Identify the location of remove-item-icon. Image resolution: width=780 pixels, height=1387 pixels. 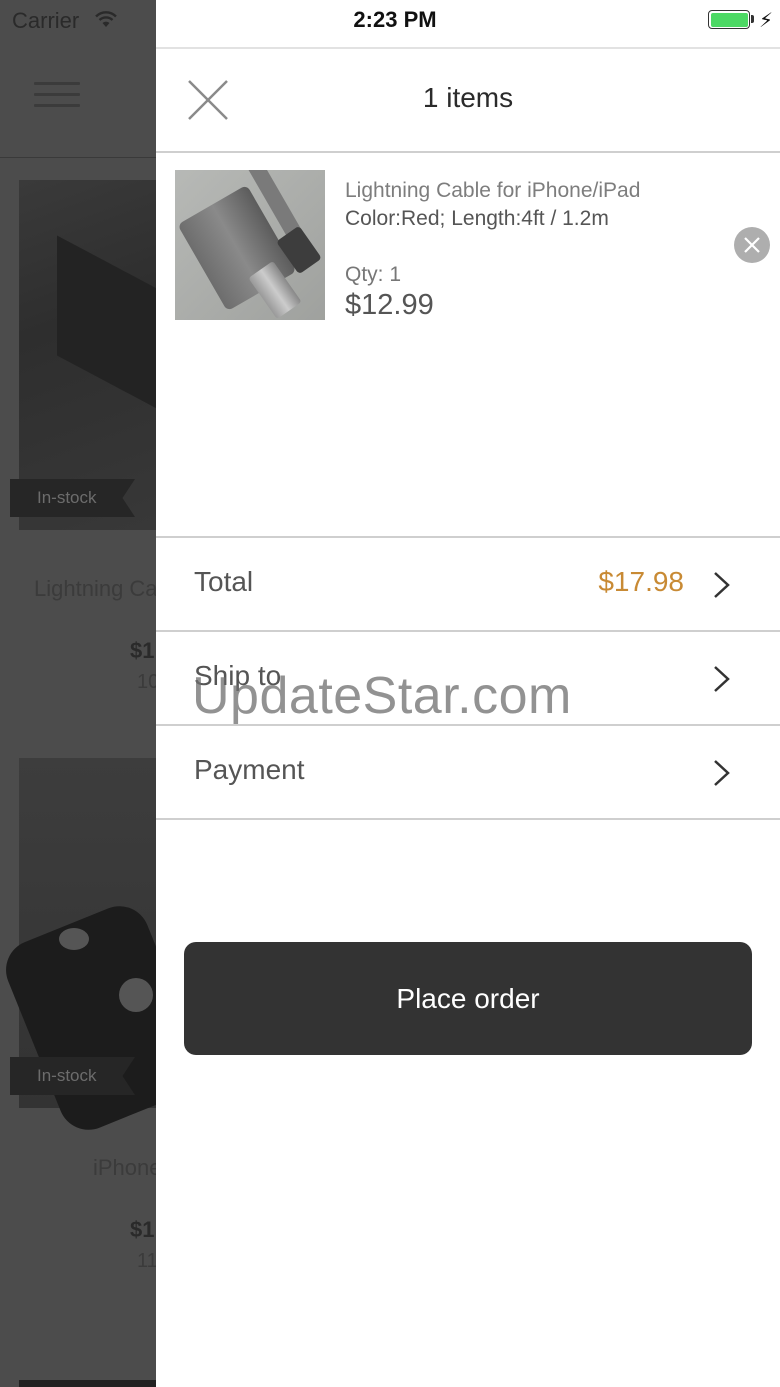
(752, 245).